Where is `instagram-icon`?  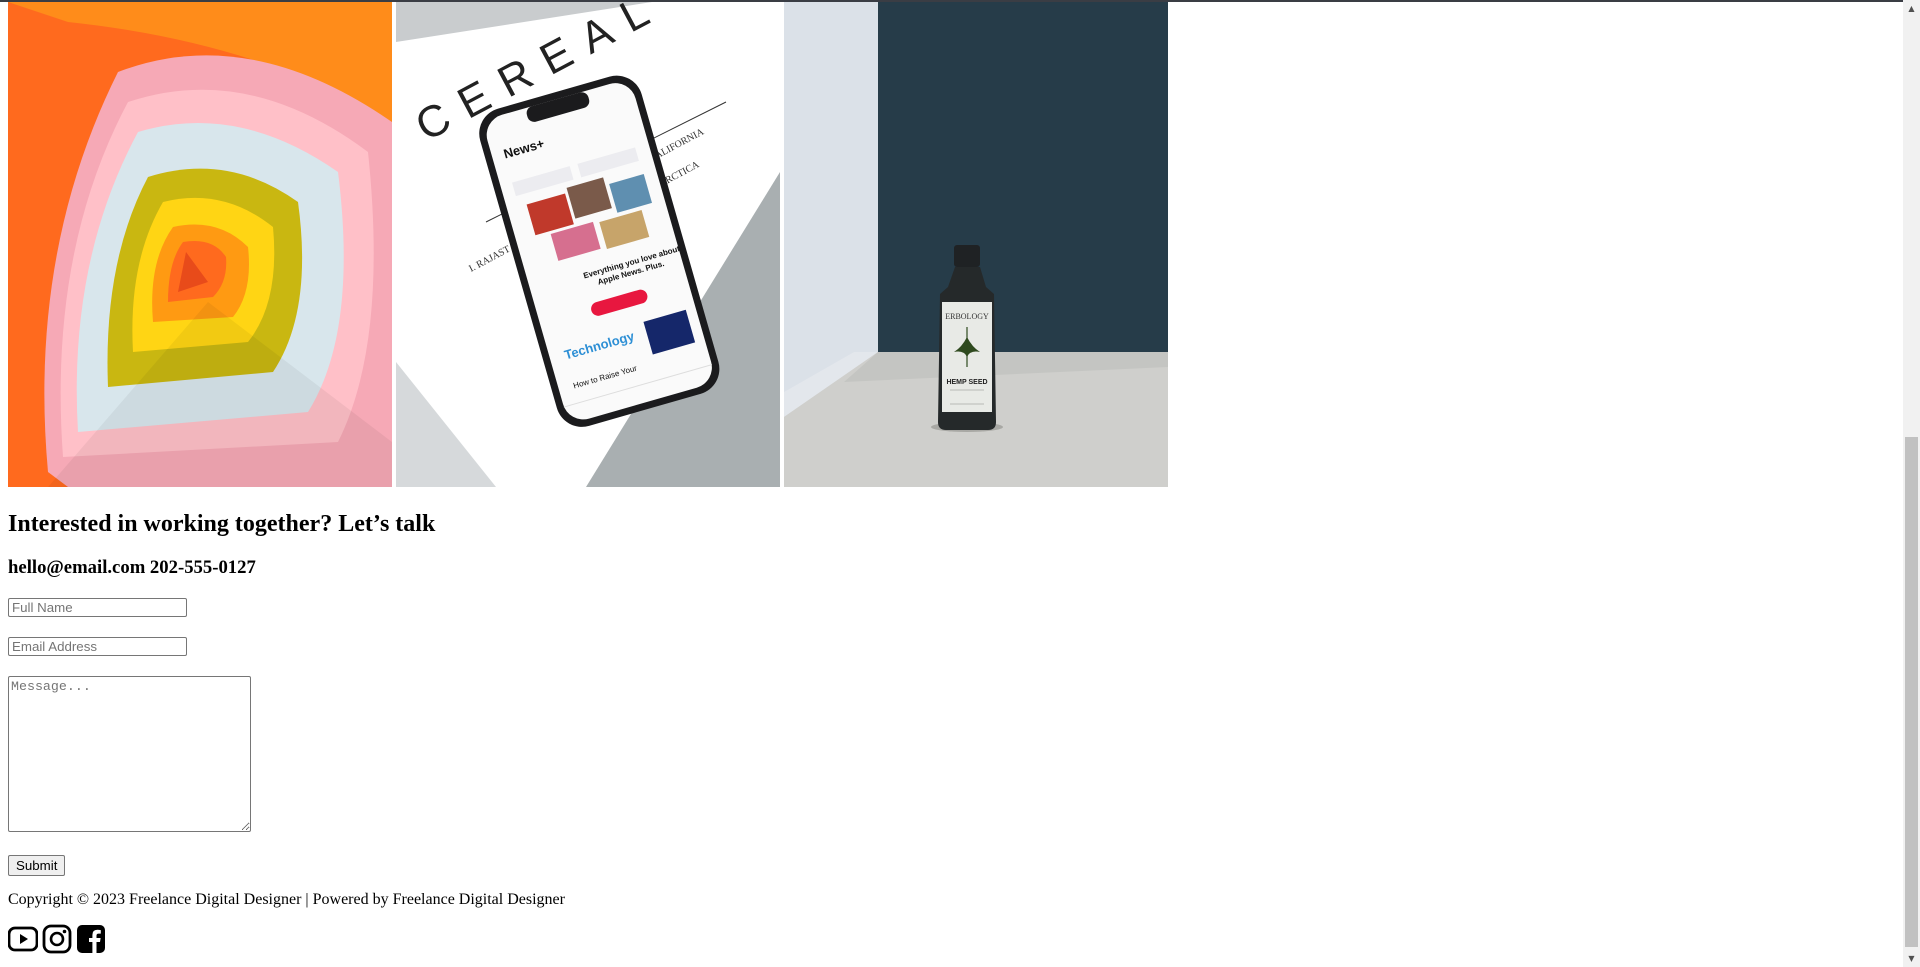
instagram-icon is located at coordinates (57, 939).